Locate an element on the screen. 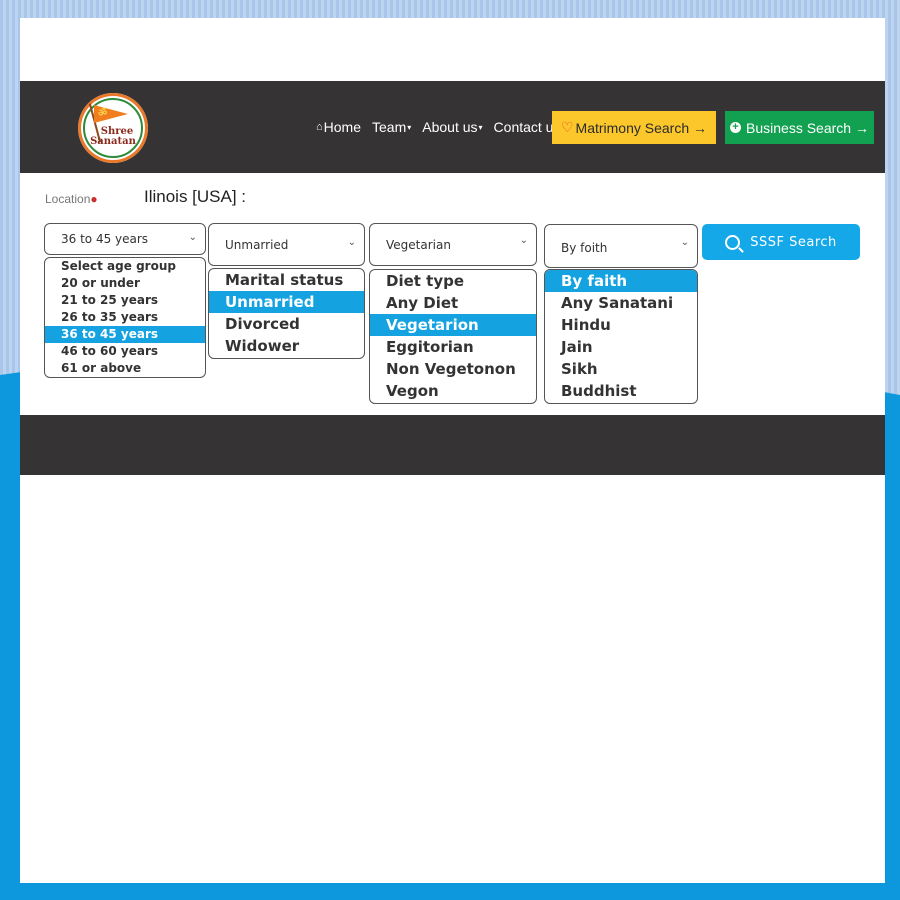 The height and width of the screenshot is (900, 900). dropdown-option: Unmarried is located at coordinates (286, 302).